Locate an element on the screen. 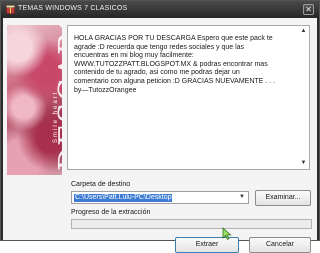  close-icon: ✕ is located at coordinates (308, 9).